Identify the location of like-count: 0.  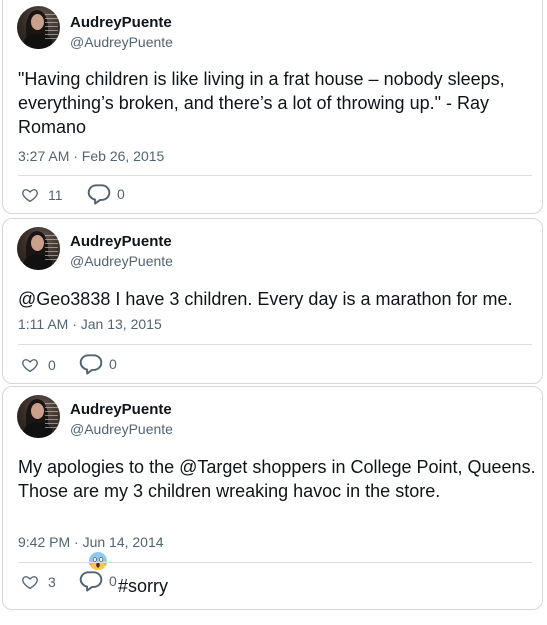
(52, 365).